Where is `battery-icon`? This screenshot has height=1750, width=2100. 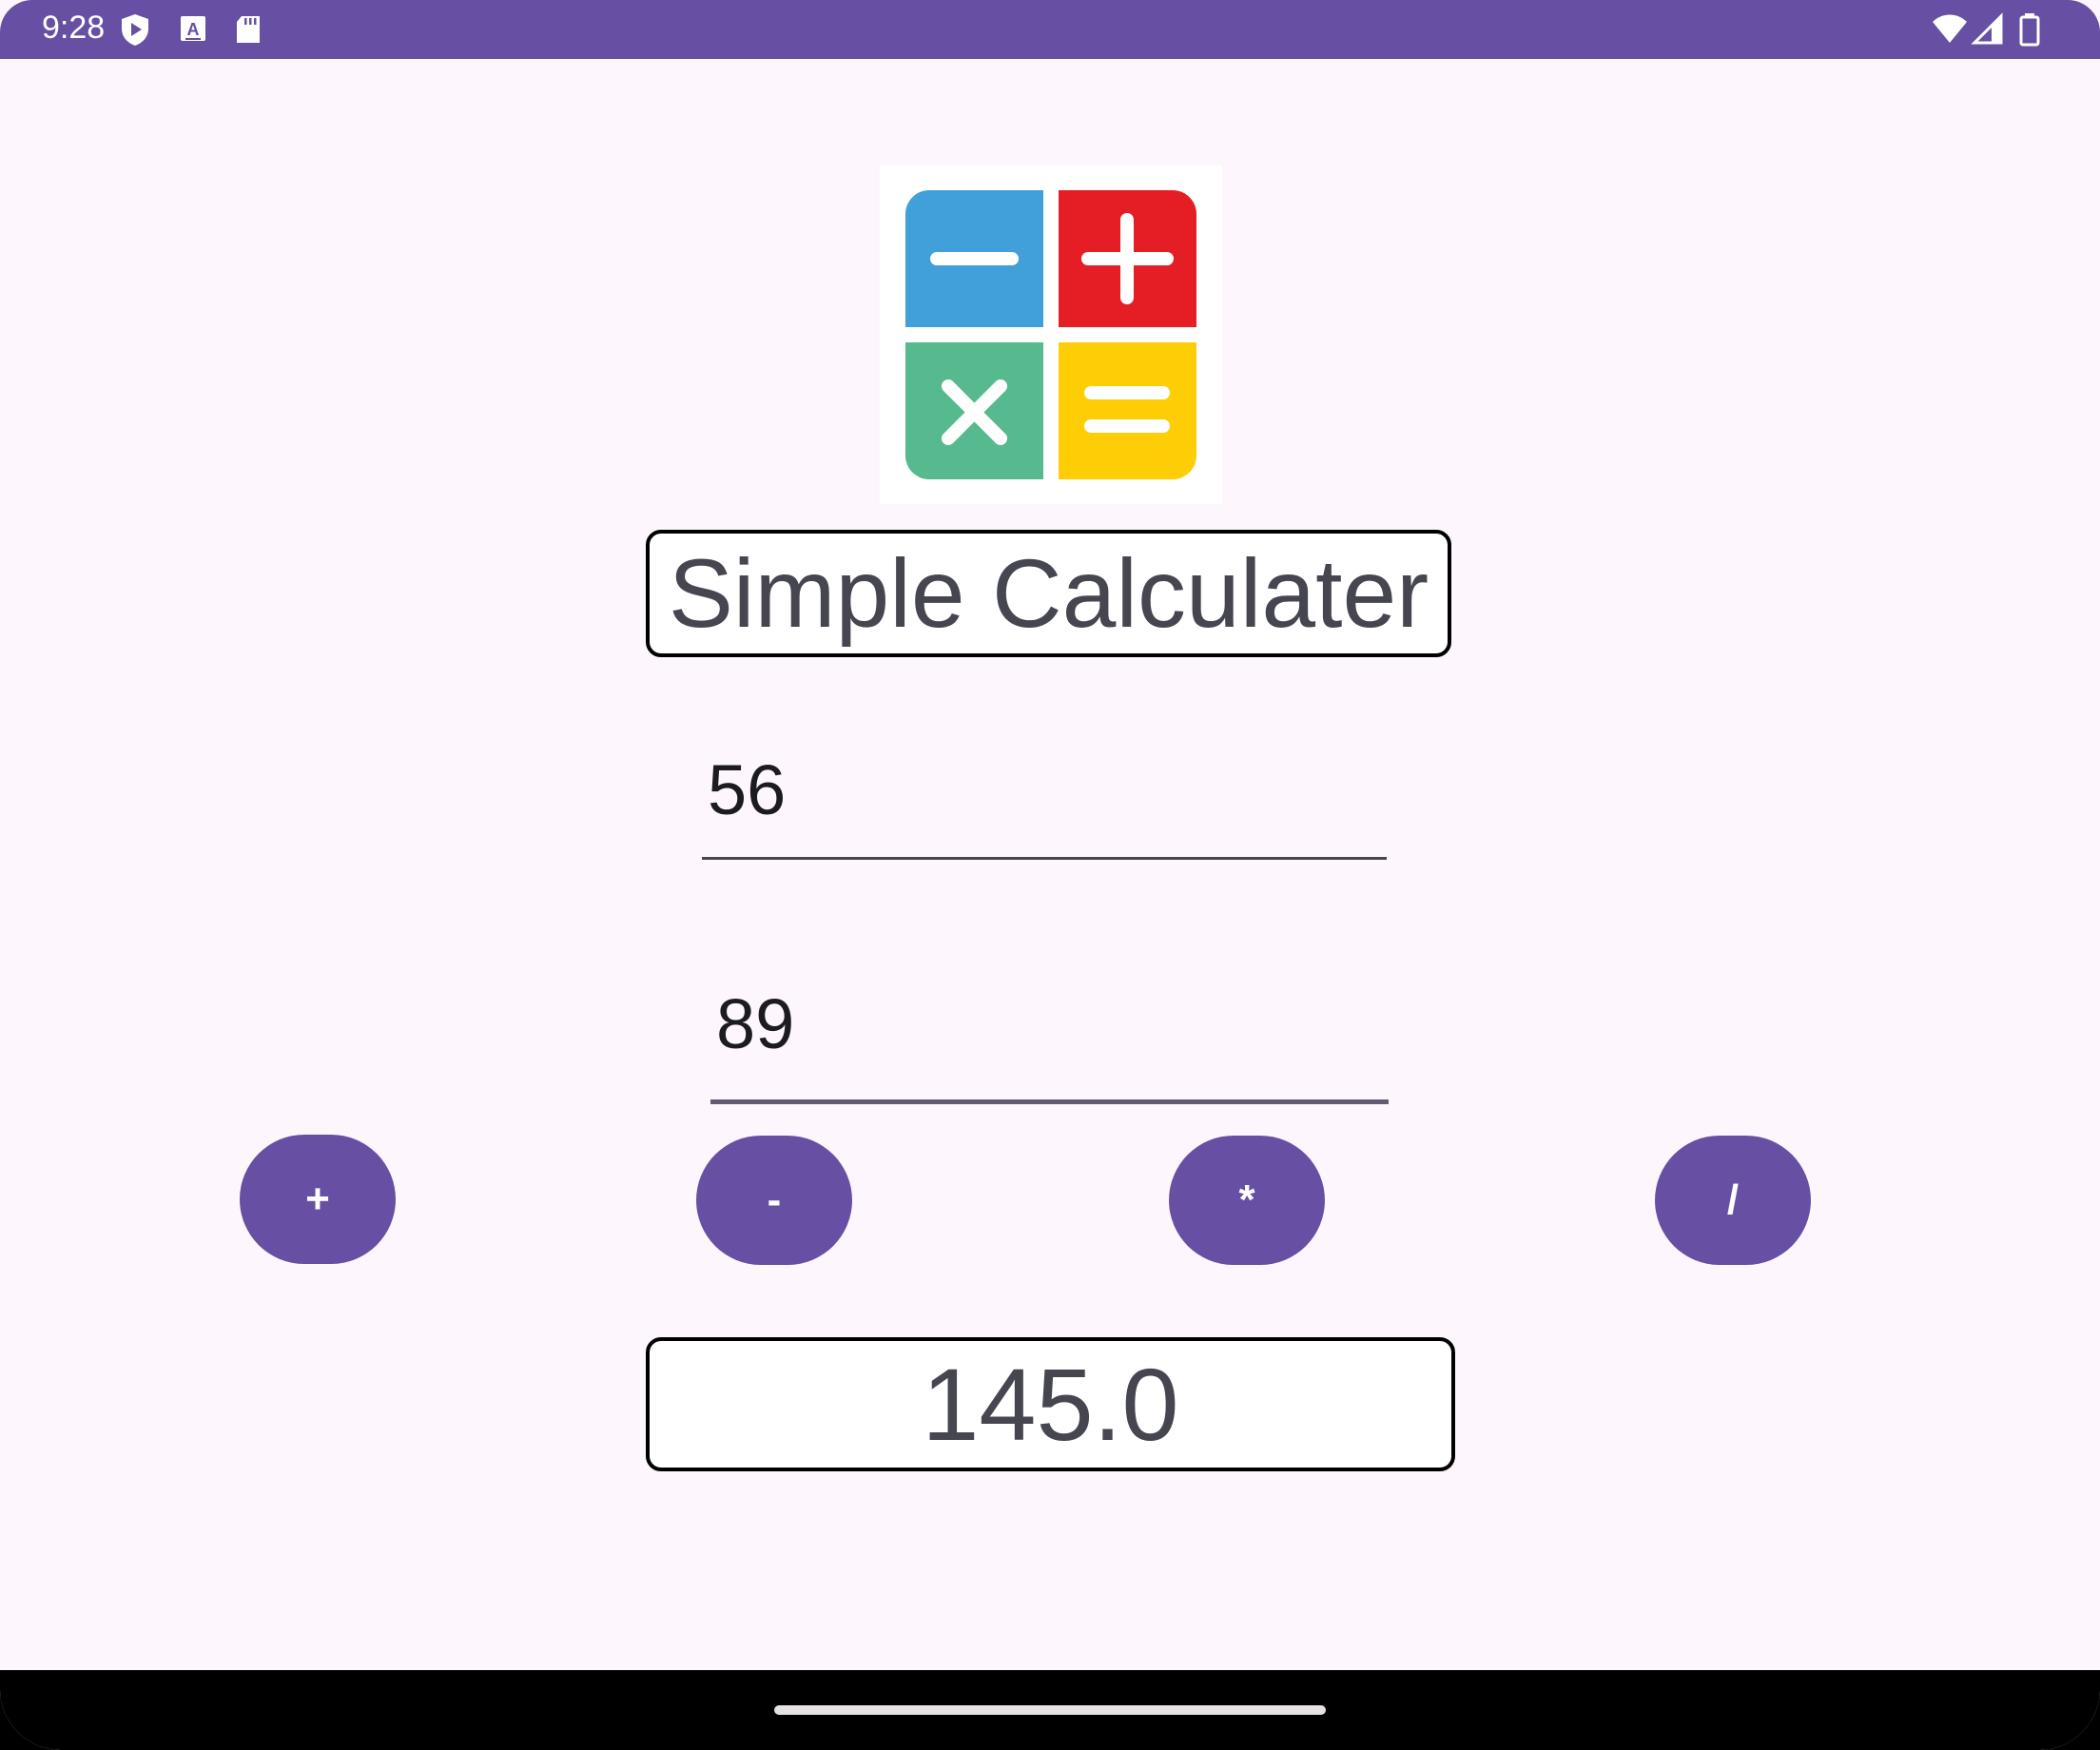
battery-icon is located at coordinates (2029, 30).